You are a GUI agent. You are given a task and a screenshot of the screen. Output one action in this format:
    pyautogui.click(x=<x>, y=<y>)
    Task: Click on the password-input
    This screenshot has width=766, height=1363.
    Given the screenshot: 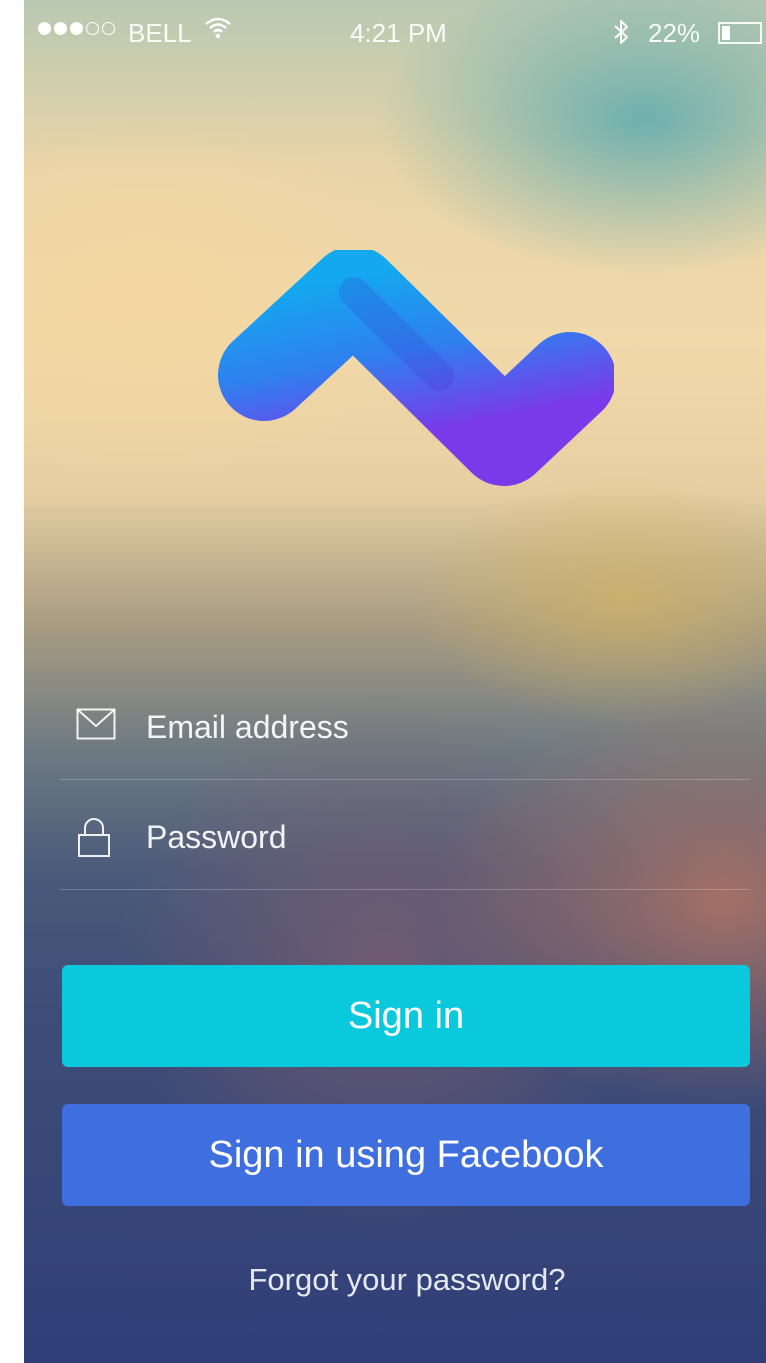 What is the action you would take?
    pyautogui.click(x=426, y=837)
    